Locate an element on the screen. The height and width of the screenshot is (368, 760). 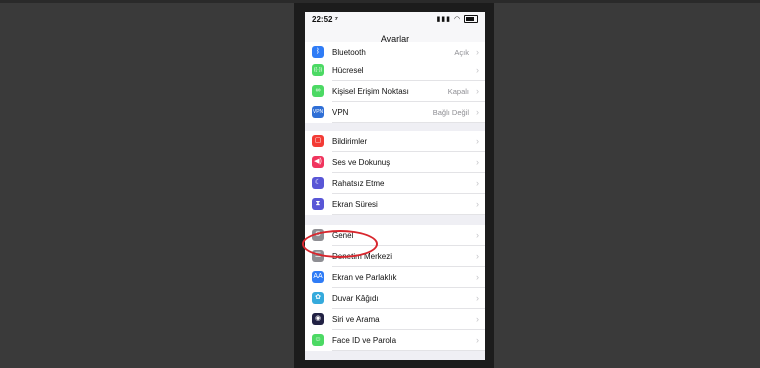
settings-row-label: Siri ve Arama is located at coordinates (356, 319).